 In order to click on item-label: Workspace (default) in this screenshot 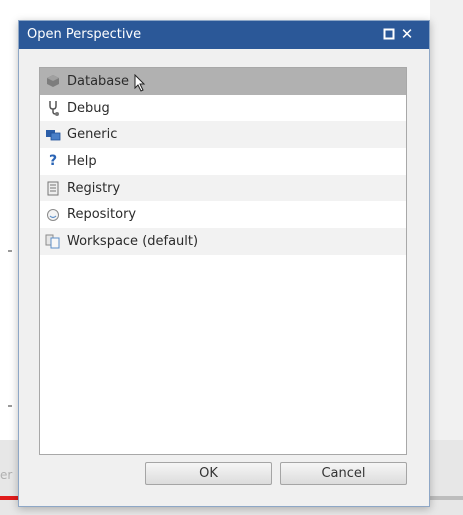, I will do `click(133, 241)`.